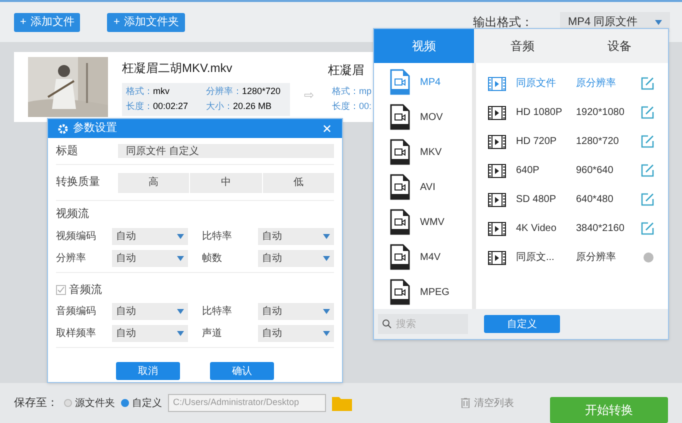 Image resolution: width=682 pixels, height=423 pixels. Describe the element at coordinates (67, 151) in the screenshot. I see `field-label: 标题` at that location.